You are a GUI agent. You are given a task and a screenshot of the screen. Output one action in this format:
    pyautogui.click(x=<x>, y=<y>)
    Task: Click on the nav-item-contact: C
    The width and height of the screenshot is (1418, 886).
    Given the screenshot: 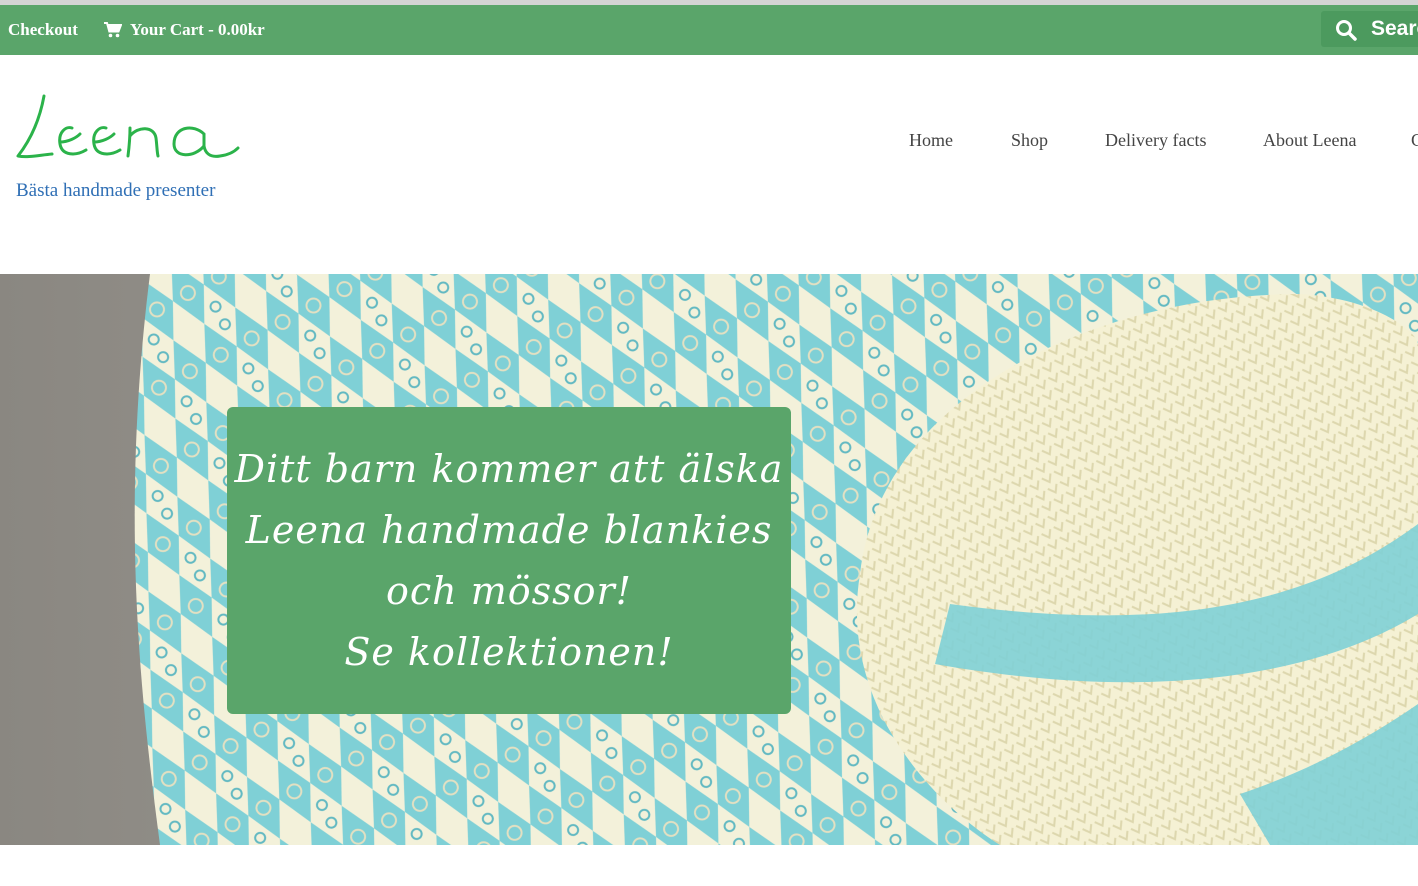 What is the action you would take?
    pyautogui.click(x=1414, y=140)
    